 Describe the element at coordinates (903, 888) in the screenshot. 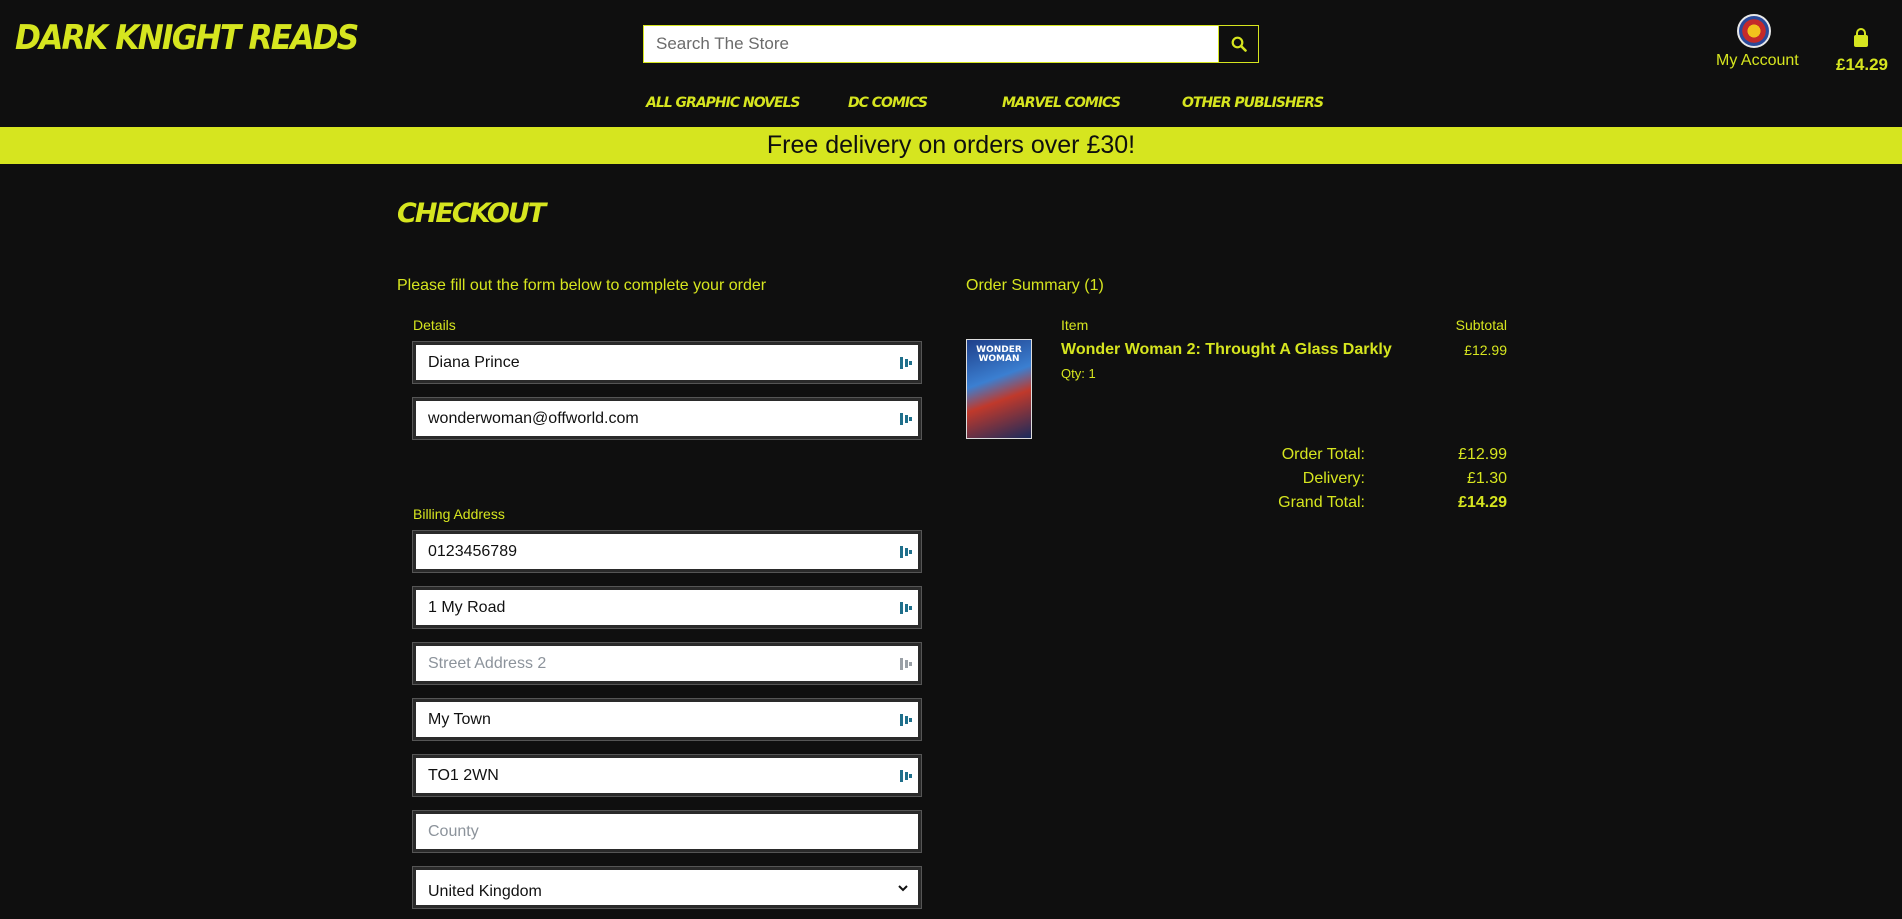

I see `chevron-down-icon` at that location.